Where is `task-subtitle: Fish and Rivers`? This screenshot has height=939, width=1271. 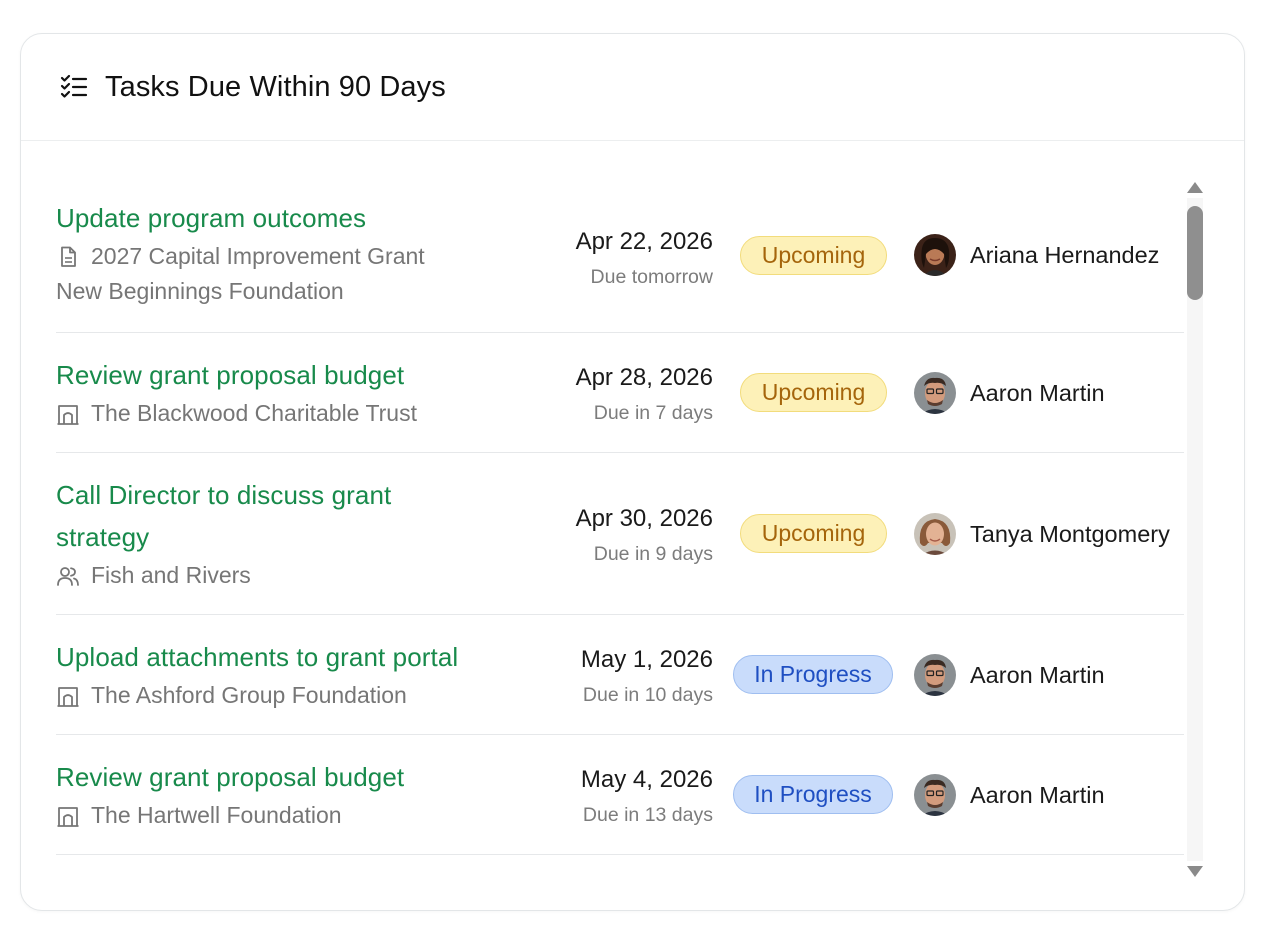 task-subtitle: Fish and Rivers is located at coordinates (171, 575).